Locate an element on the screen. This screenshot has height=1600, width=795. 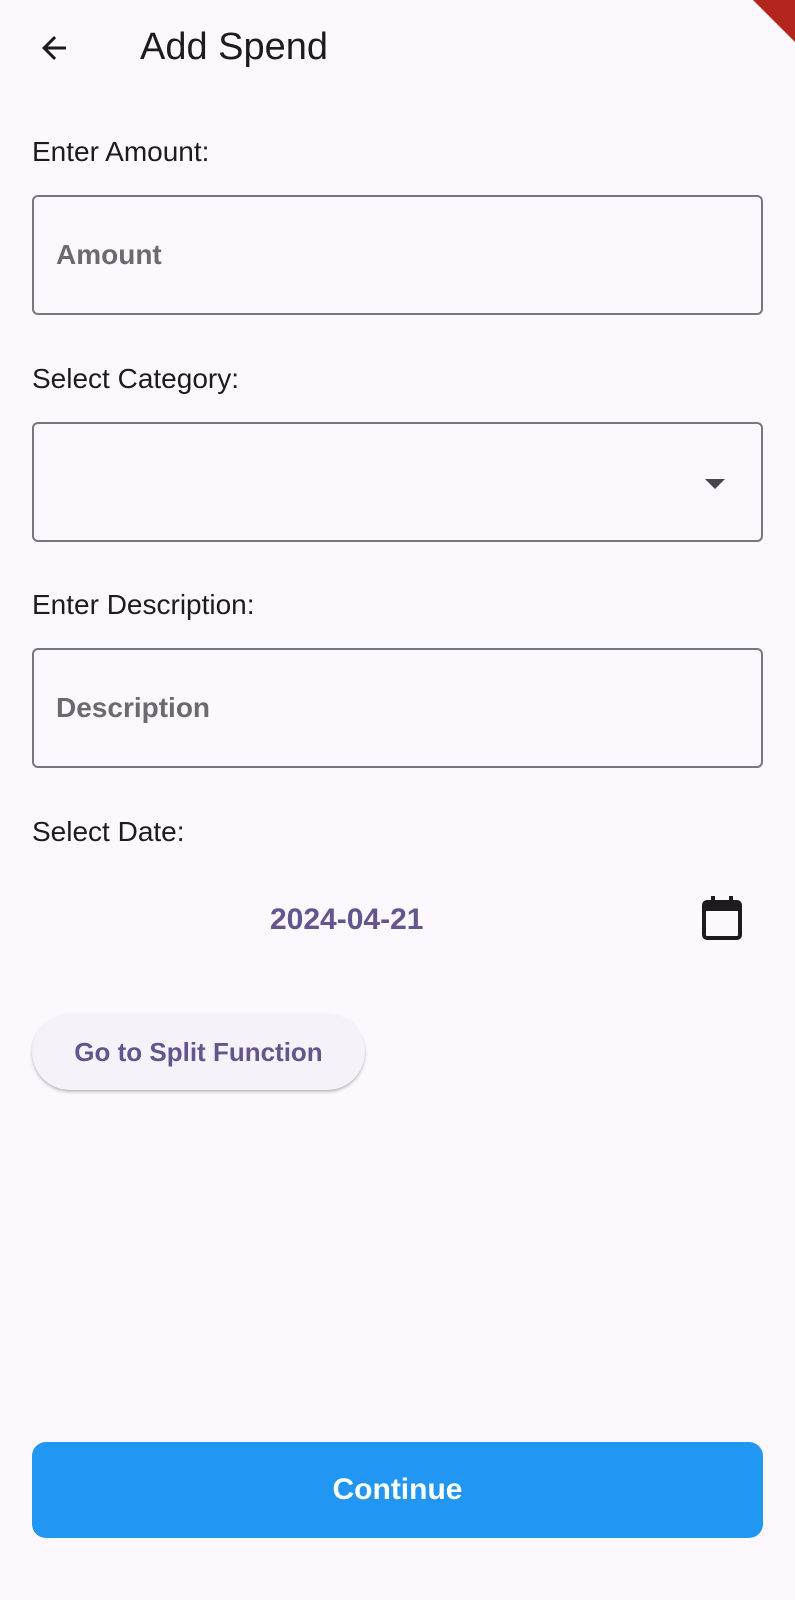
amount-input is located at coordinates (397, 255).